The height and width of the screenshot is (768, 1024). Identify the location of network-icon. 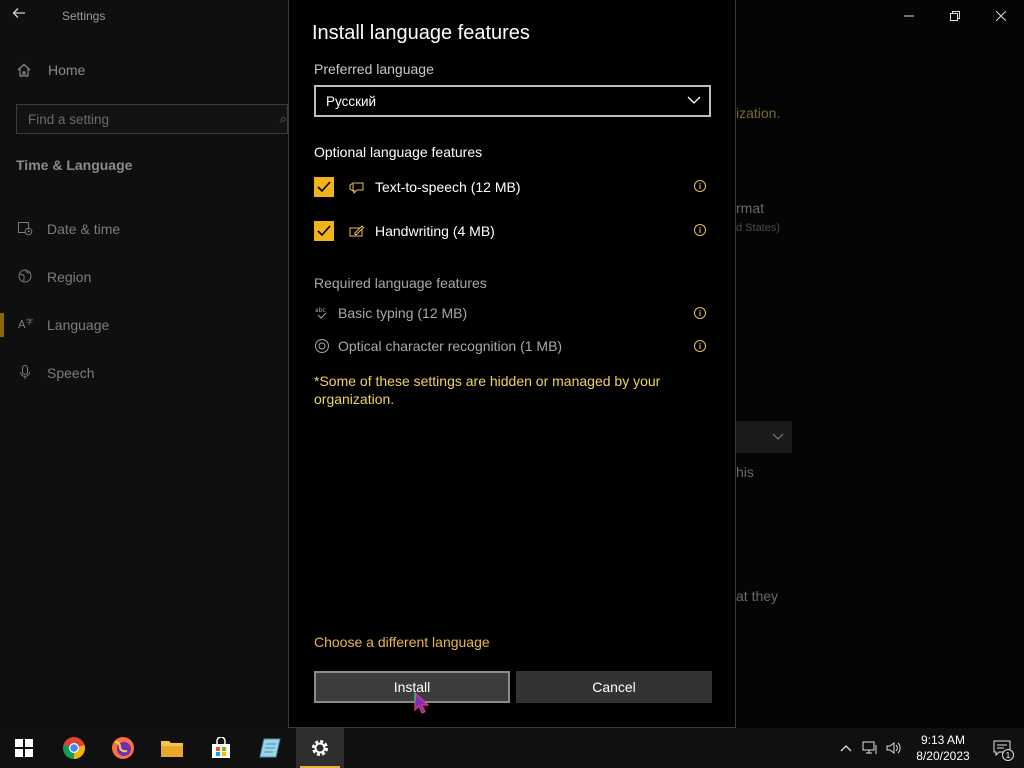
(869, 747).